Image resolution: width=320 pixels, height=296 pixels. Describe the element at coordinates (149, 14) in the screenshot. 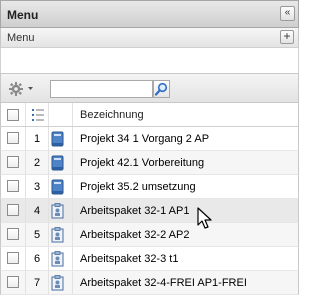

I see `panel-titlebar: Menu «` at that location.